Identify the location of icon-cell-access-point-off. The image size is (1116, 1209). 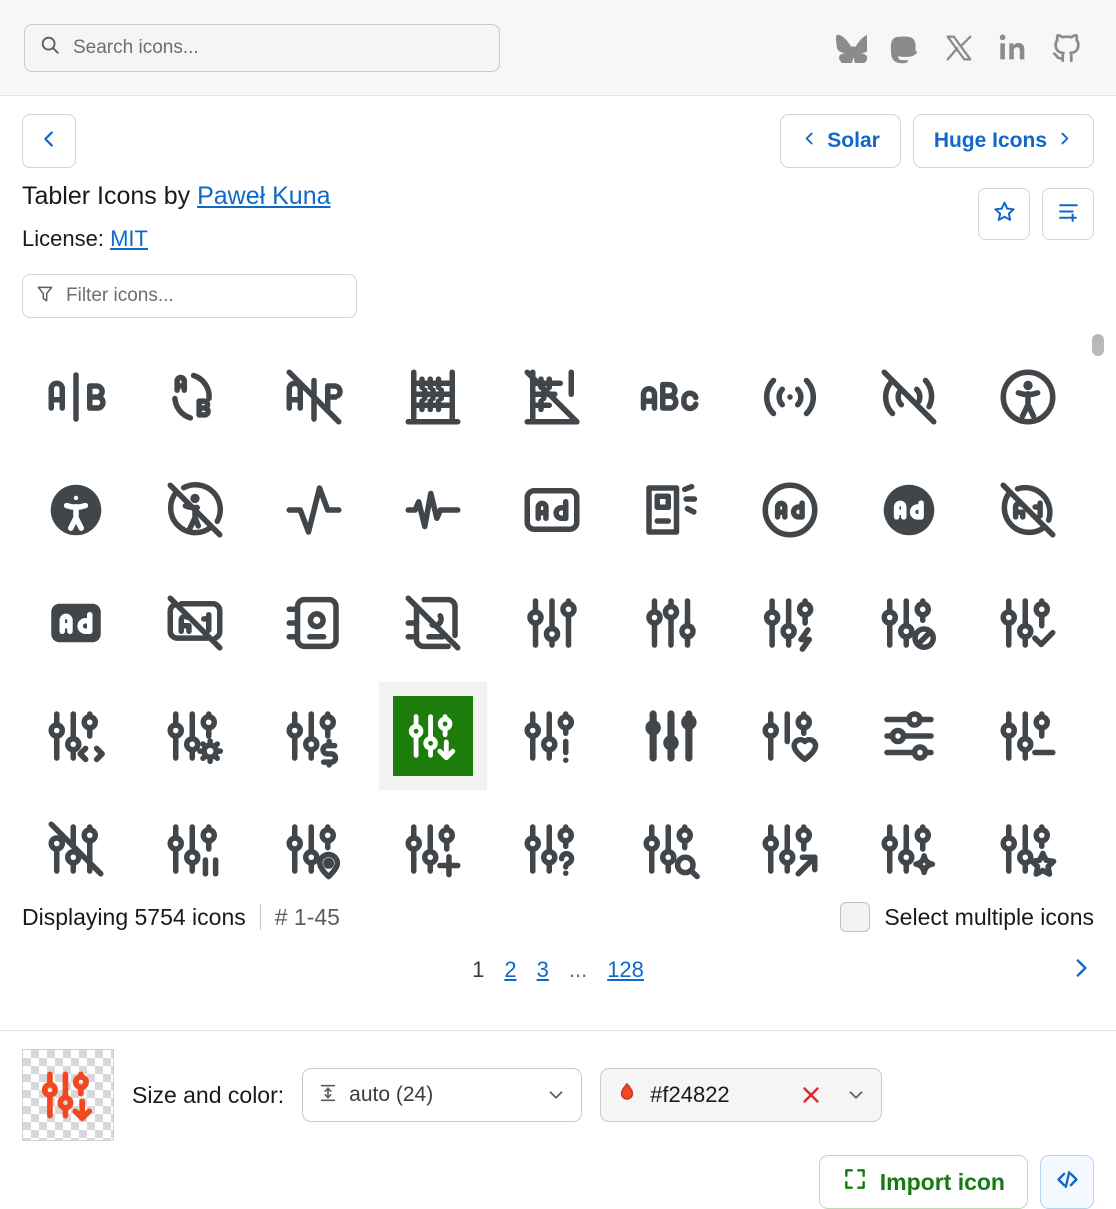
(909, 396).